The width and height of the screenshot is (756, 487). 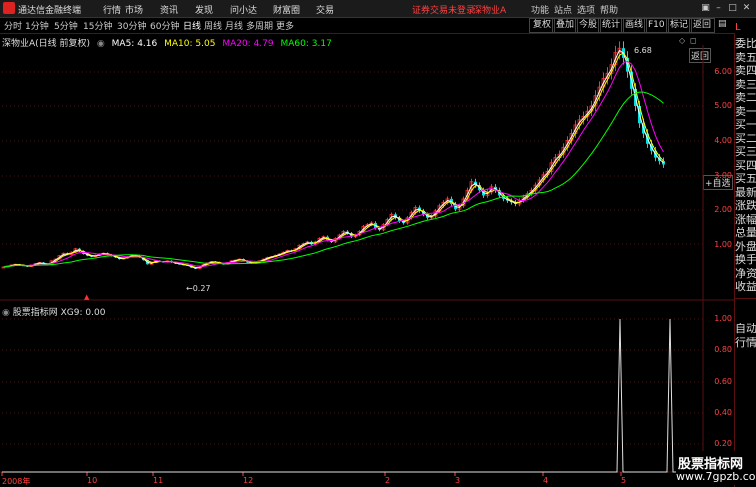 What do you see at coordinates (745, 125) in the screenshot?
I see `panel-item: 买一` at bounding box center [745, 125].